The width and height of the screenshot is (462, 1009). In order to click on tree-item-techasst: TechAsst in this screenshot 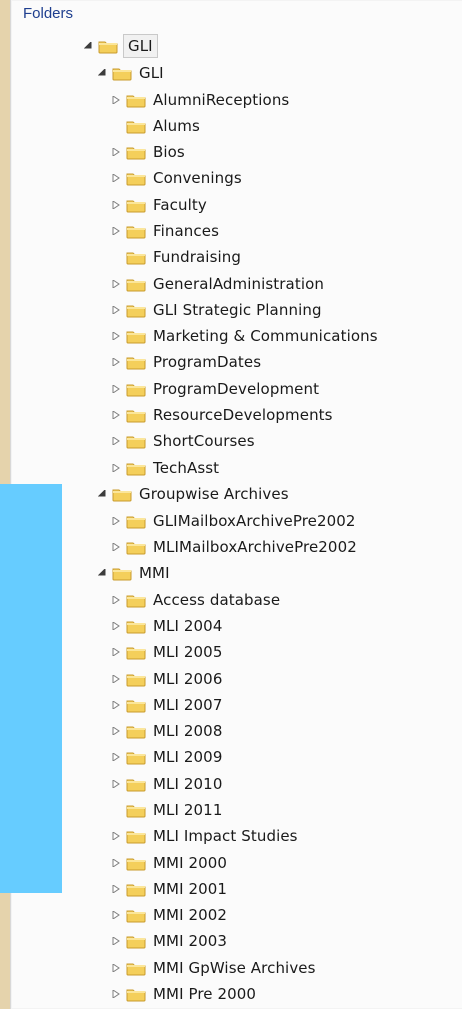, I will do `click(164, 468)`.